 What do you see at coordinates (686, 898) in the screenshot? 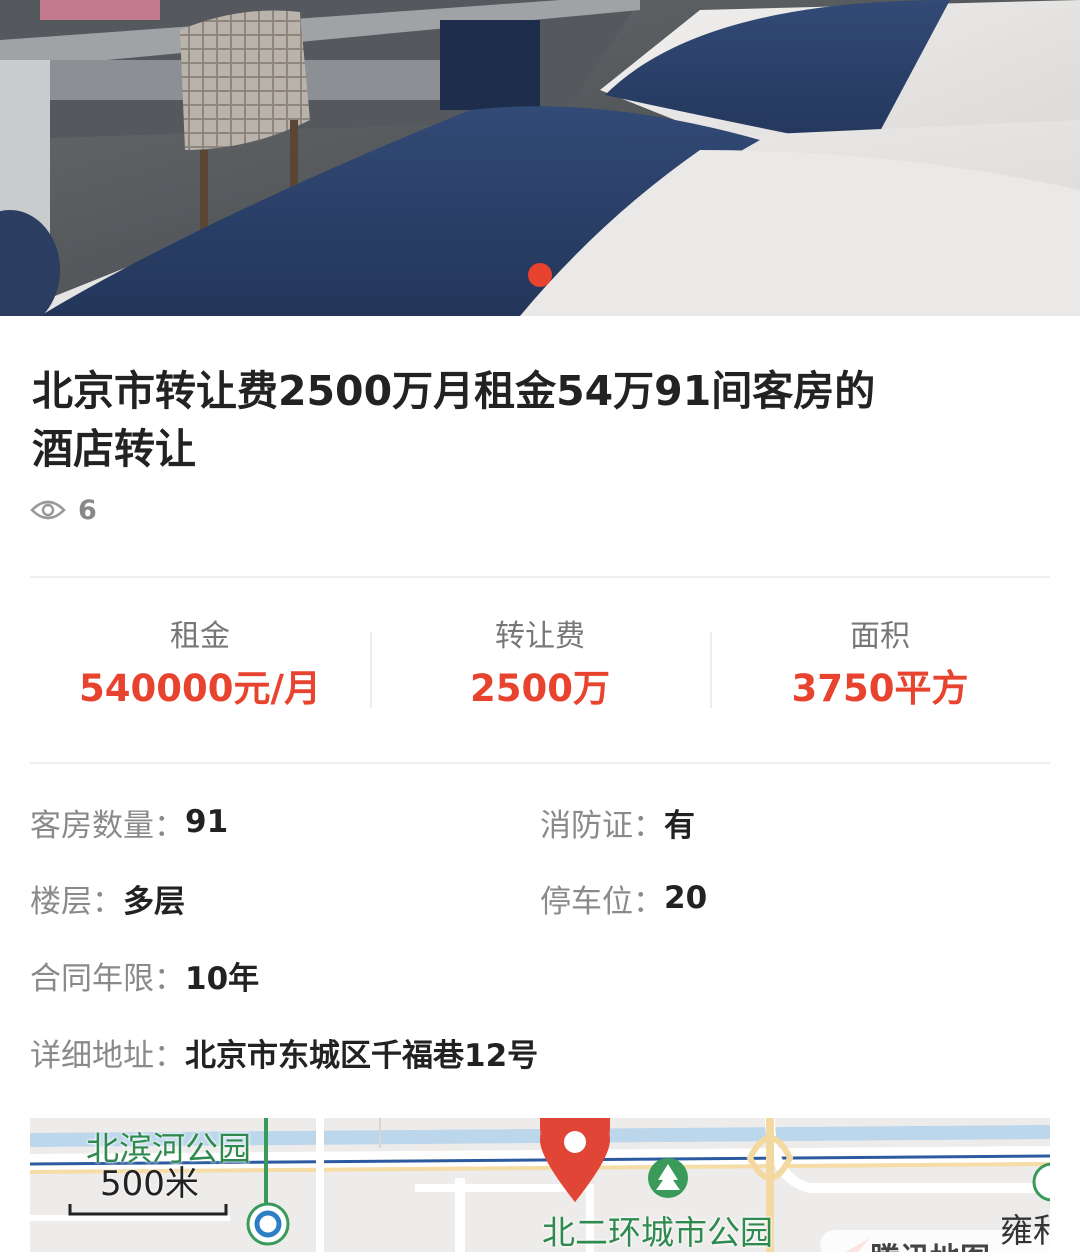
I see `detail-value: 20` at bounding box center [686, 898].